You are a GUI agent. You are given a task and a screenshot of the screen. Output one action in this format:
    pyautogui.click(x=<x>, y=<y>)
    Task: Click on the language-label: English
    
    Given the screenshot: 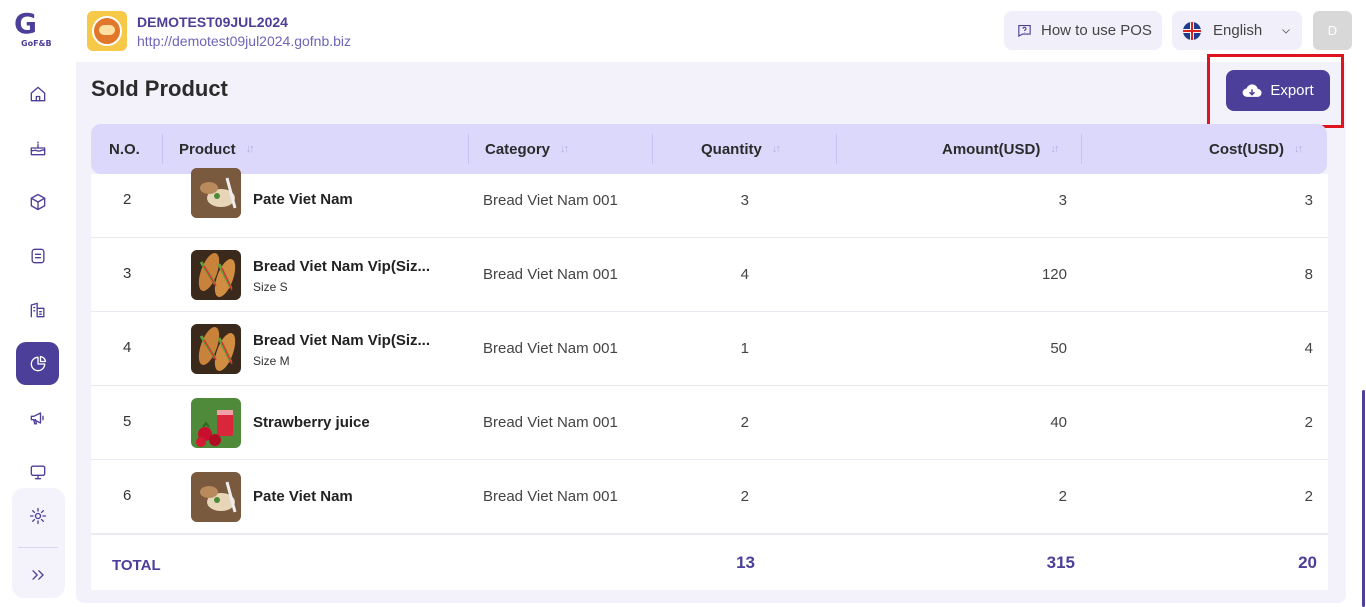 What is the action you would take?
    pyautogui.click(x=1238, y=30)
    